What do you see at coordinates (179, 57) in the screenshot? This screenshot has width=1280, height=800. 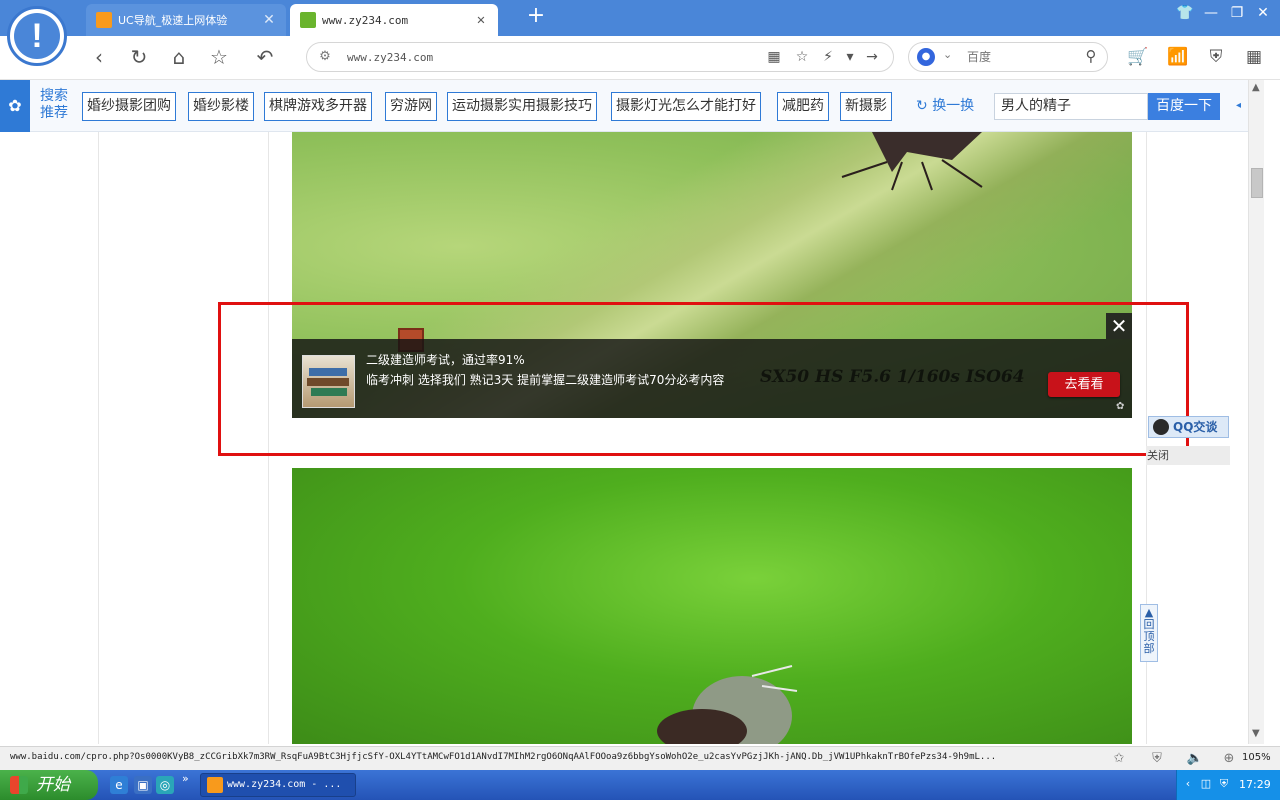 I see `home-icon: ⌂` at bounding box center [179, 57].